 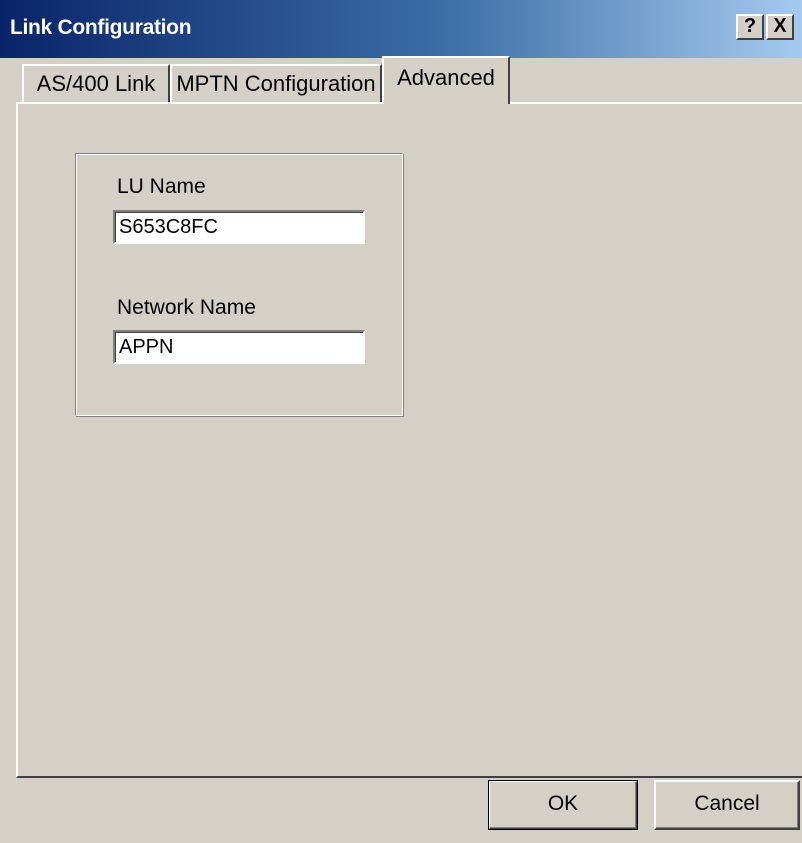 I want to click on window-title: Link Configuration, so click(x=101, y=27).